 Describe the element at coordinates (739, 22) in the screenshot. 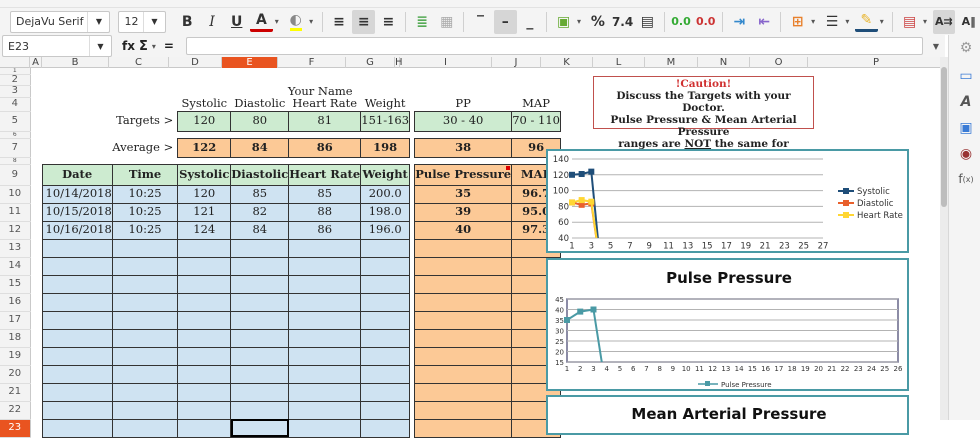

I see `increase-indent-icon: ⇥` at that location.